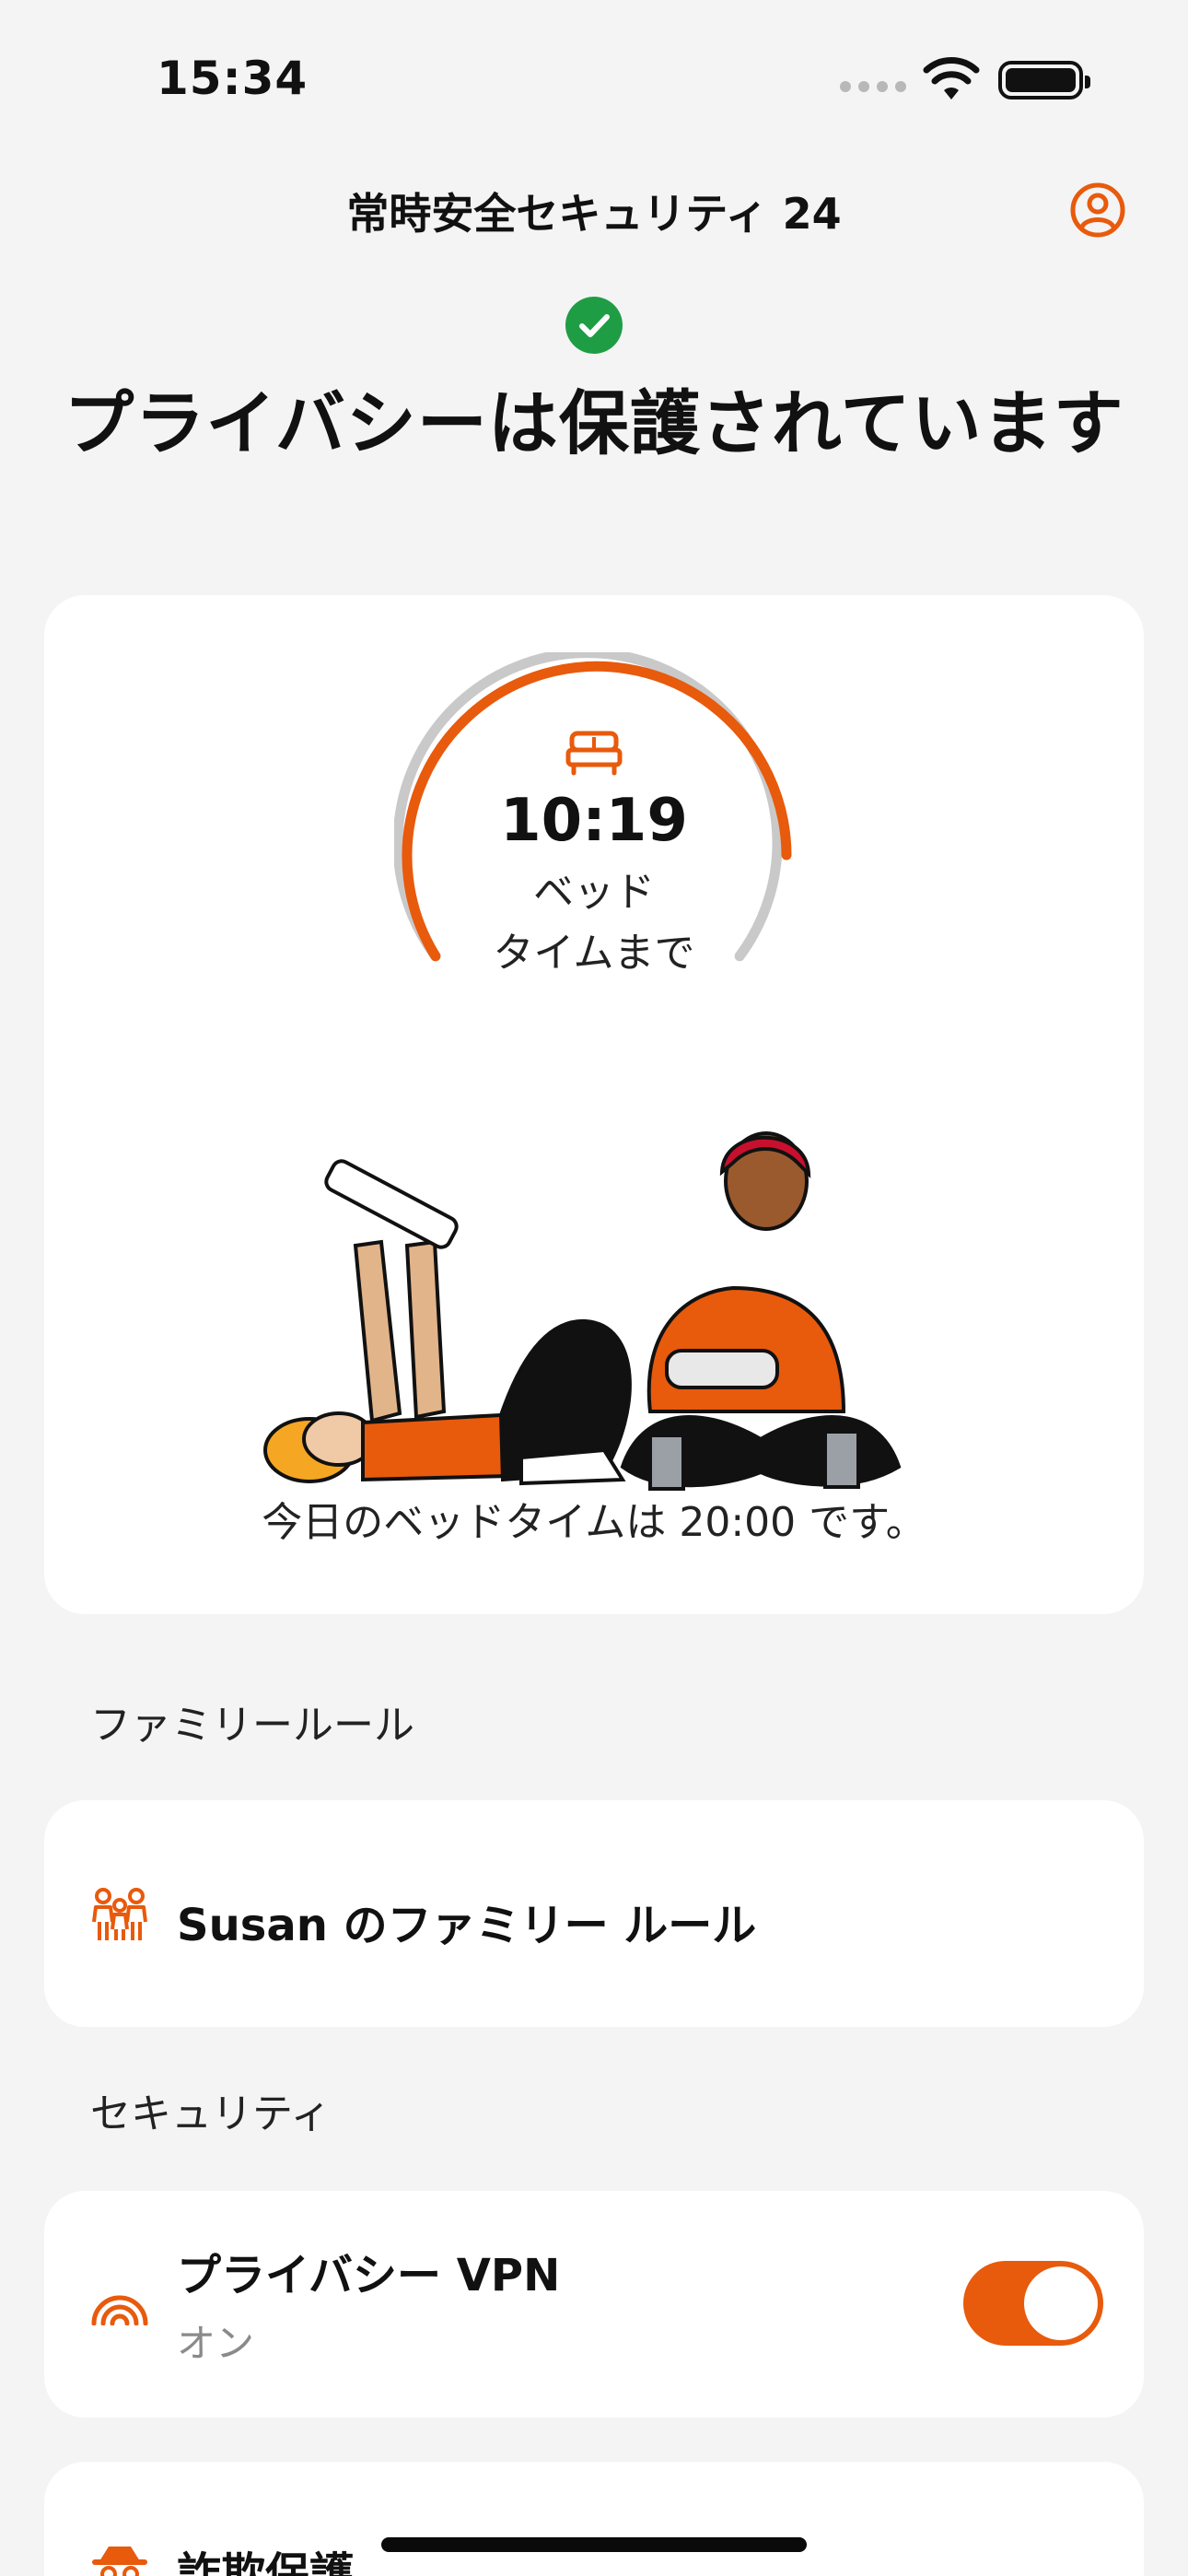 The width and height of the screenshot is (1188, 2576). What do you see at coordinates (594, 892) in the screenshot?
I see `bedtime-label-line1: ベッド` at bounding box center [594, 892].